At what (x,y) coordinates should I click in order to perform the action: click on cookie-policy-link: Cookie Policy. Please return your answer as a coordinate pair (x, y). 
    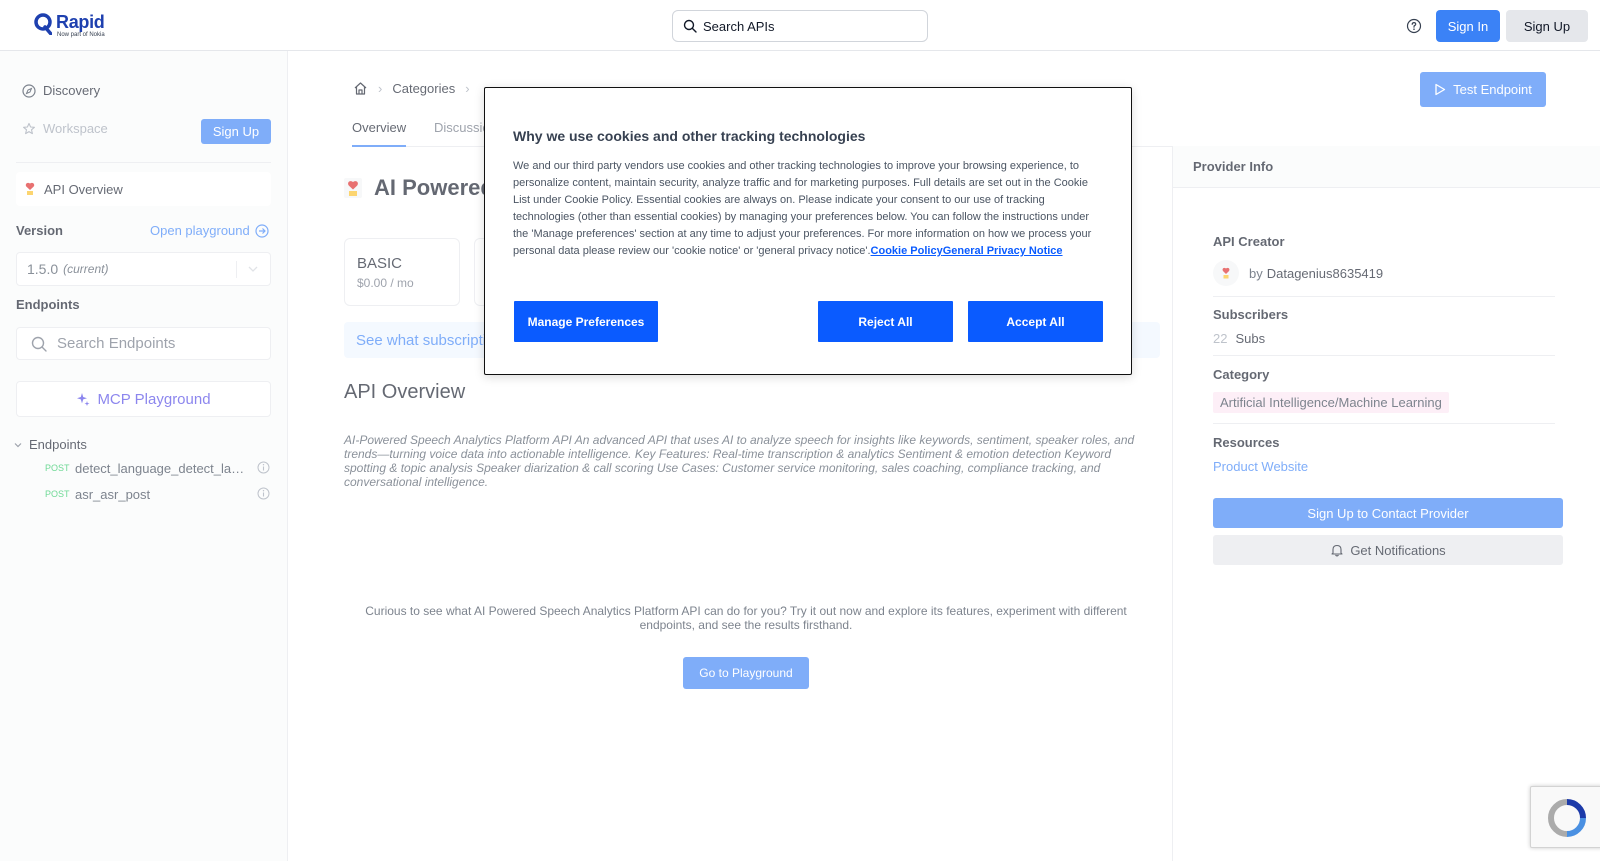
    Looking at the image, I should click on (907, 251).